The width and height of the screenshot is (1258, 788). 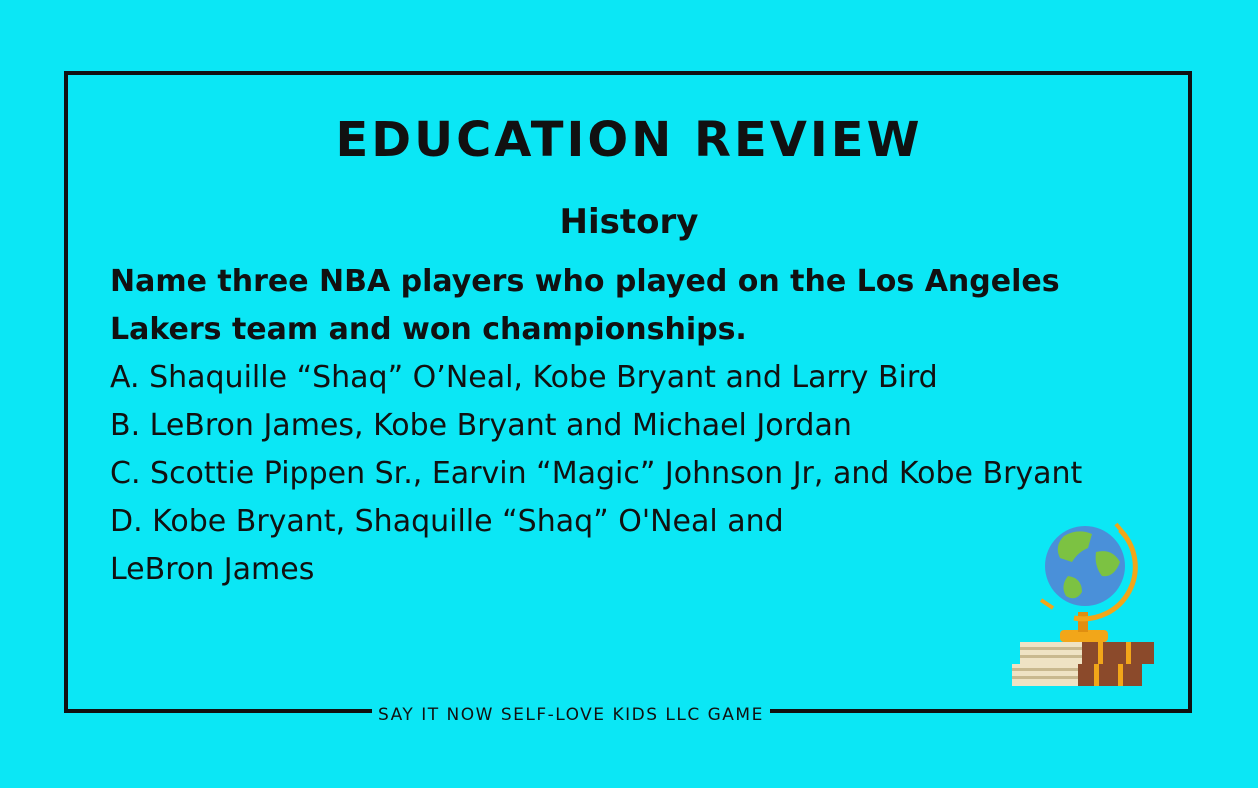 I want to click on footer-credit: SAY IT NOW SELF-LOVE KIDS LLC GAME, so click(x=571, y=715).